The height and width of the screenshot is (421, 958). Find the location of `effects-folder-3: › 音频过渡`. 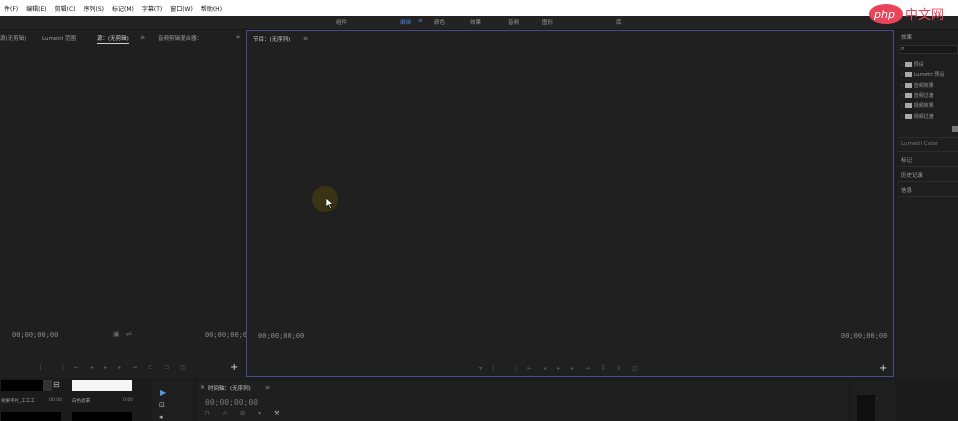

effects-folder-3: › 音频过渡 is located at coordinates (917, 95).